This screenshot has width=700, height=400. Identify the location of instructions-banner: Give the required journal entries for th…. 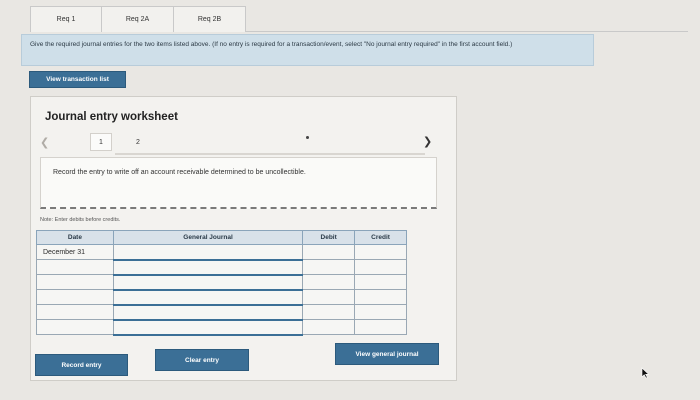
(307, 50).